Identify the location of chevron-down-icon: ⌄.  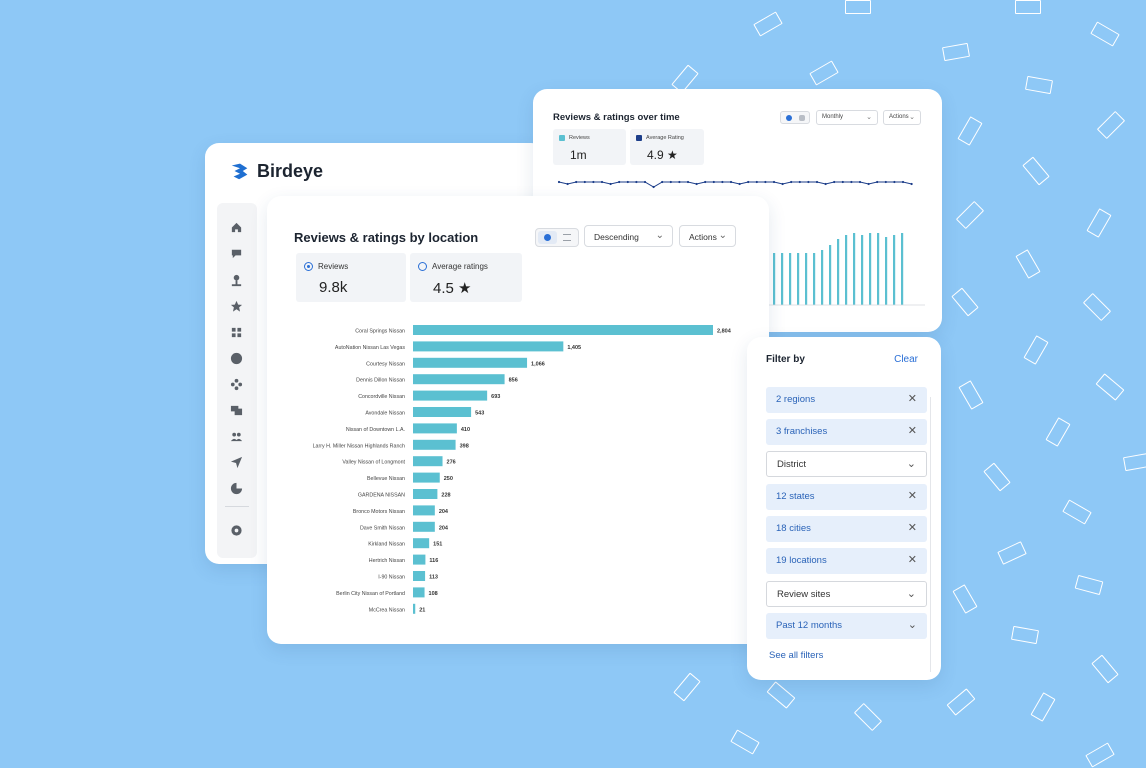
(722, 235).